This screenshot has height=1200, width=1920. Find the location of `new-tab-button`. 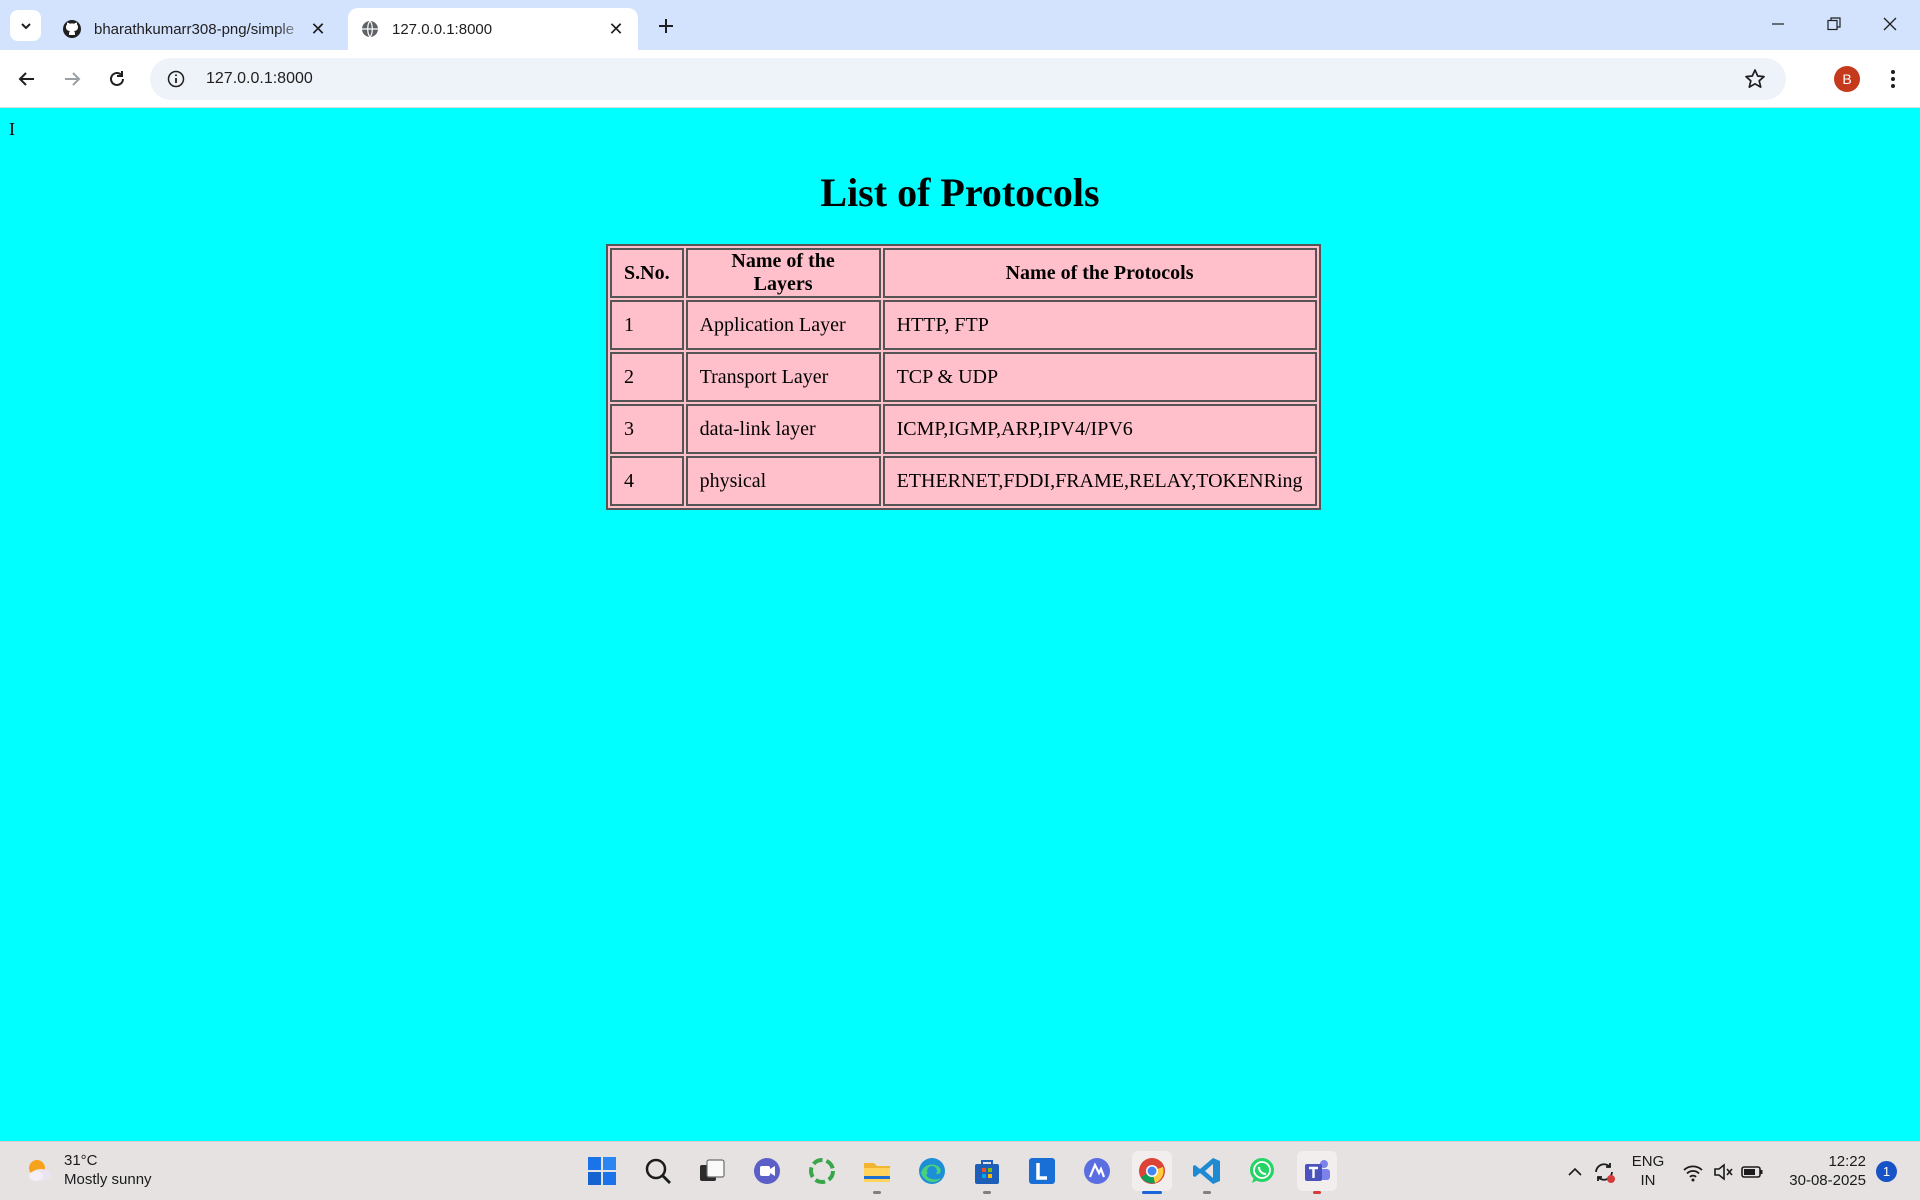

new-tab-button is located at coordinates (666, 26).